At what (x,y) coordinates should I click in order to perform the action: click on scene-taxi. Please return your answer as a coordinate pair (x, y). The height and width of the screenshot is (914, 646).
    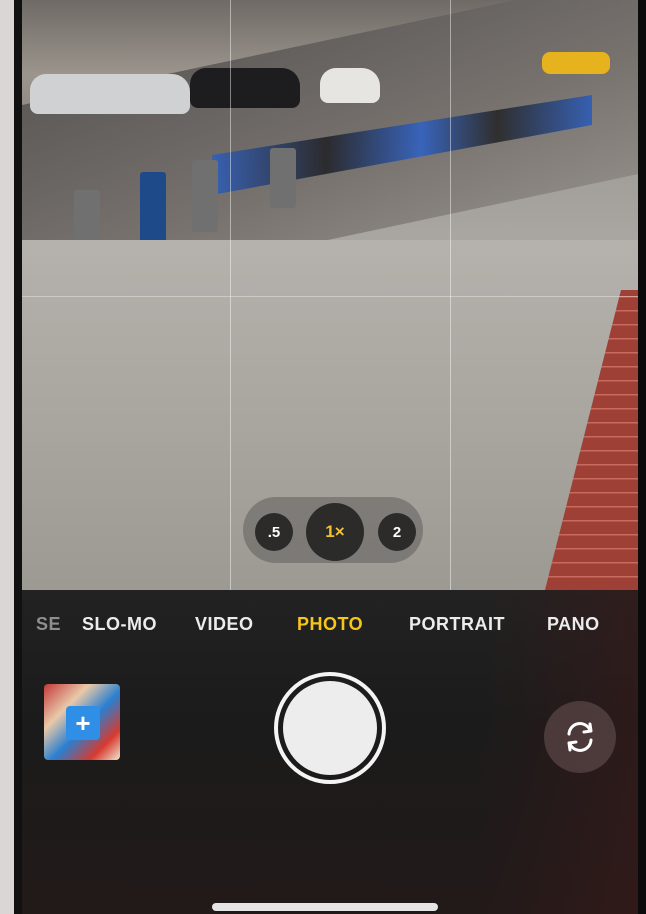
    Looking at the image, I should click on (576, 63).